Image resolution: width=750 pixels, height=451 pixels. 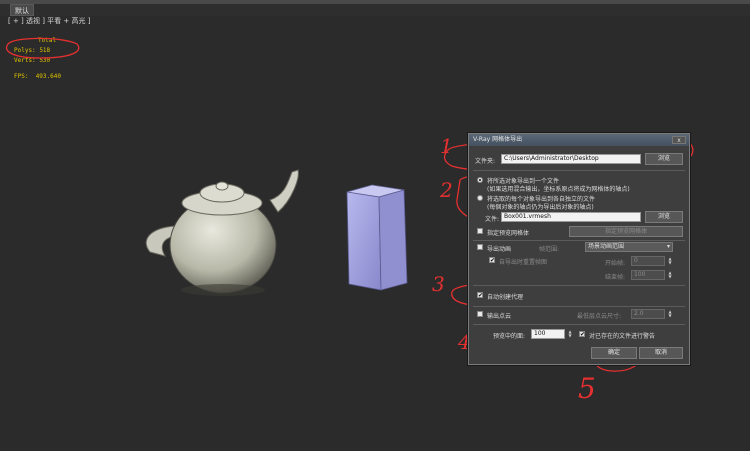 What do you see at coordinates (670, 261) in the screenshot?
I see `start-frame-spinner: ▲ ▼` at bounding box center [670, 261].